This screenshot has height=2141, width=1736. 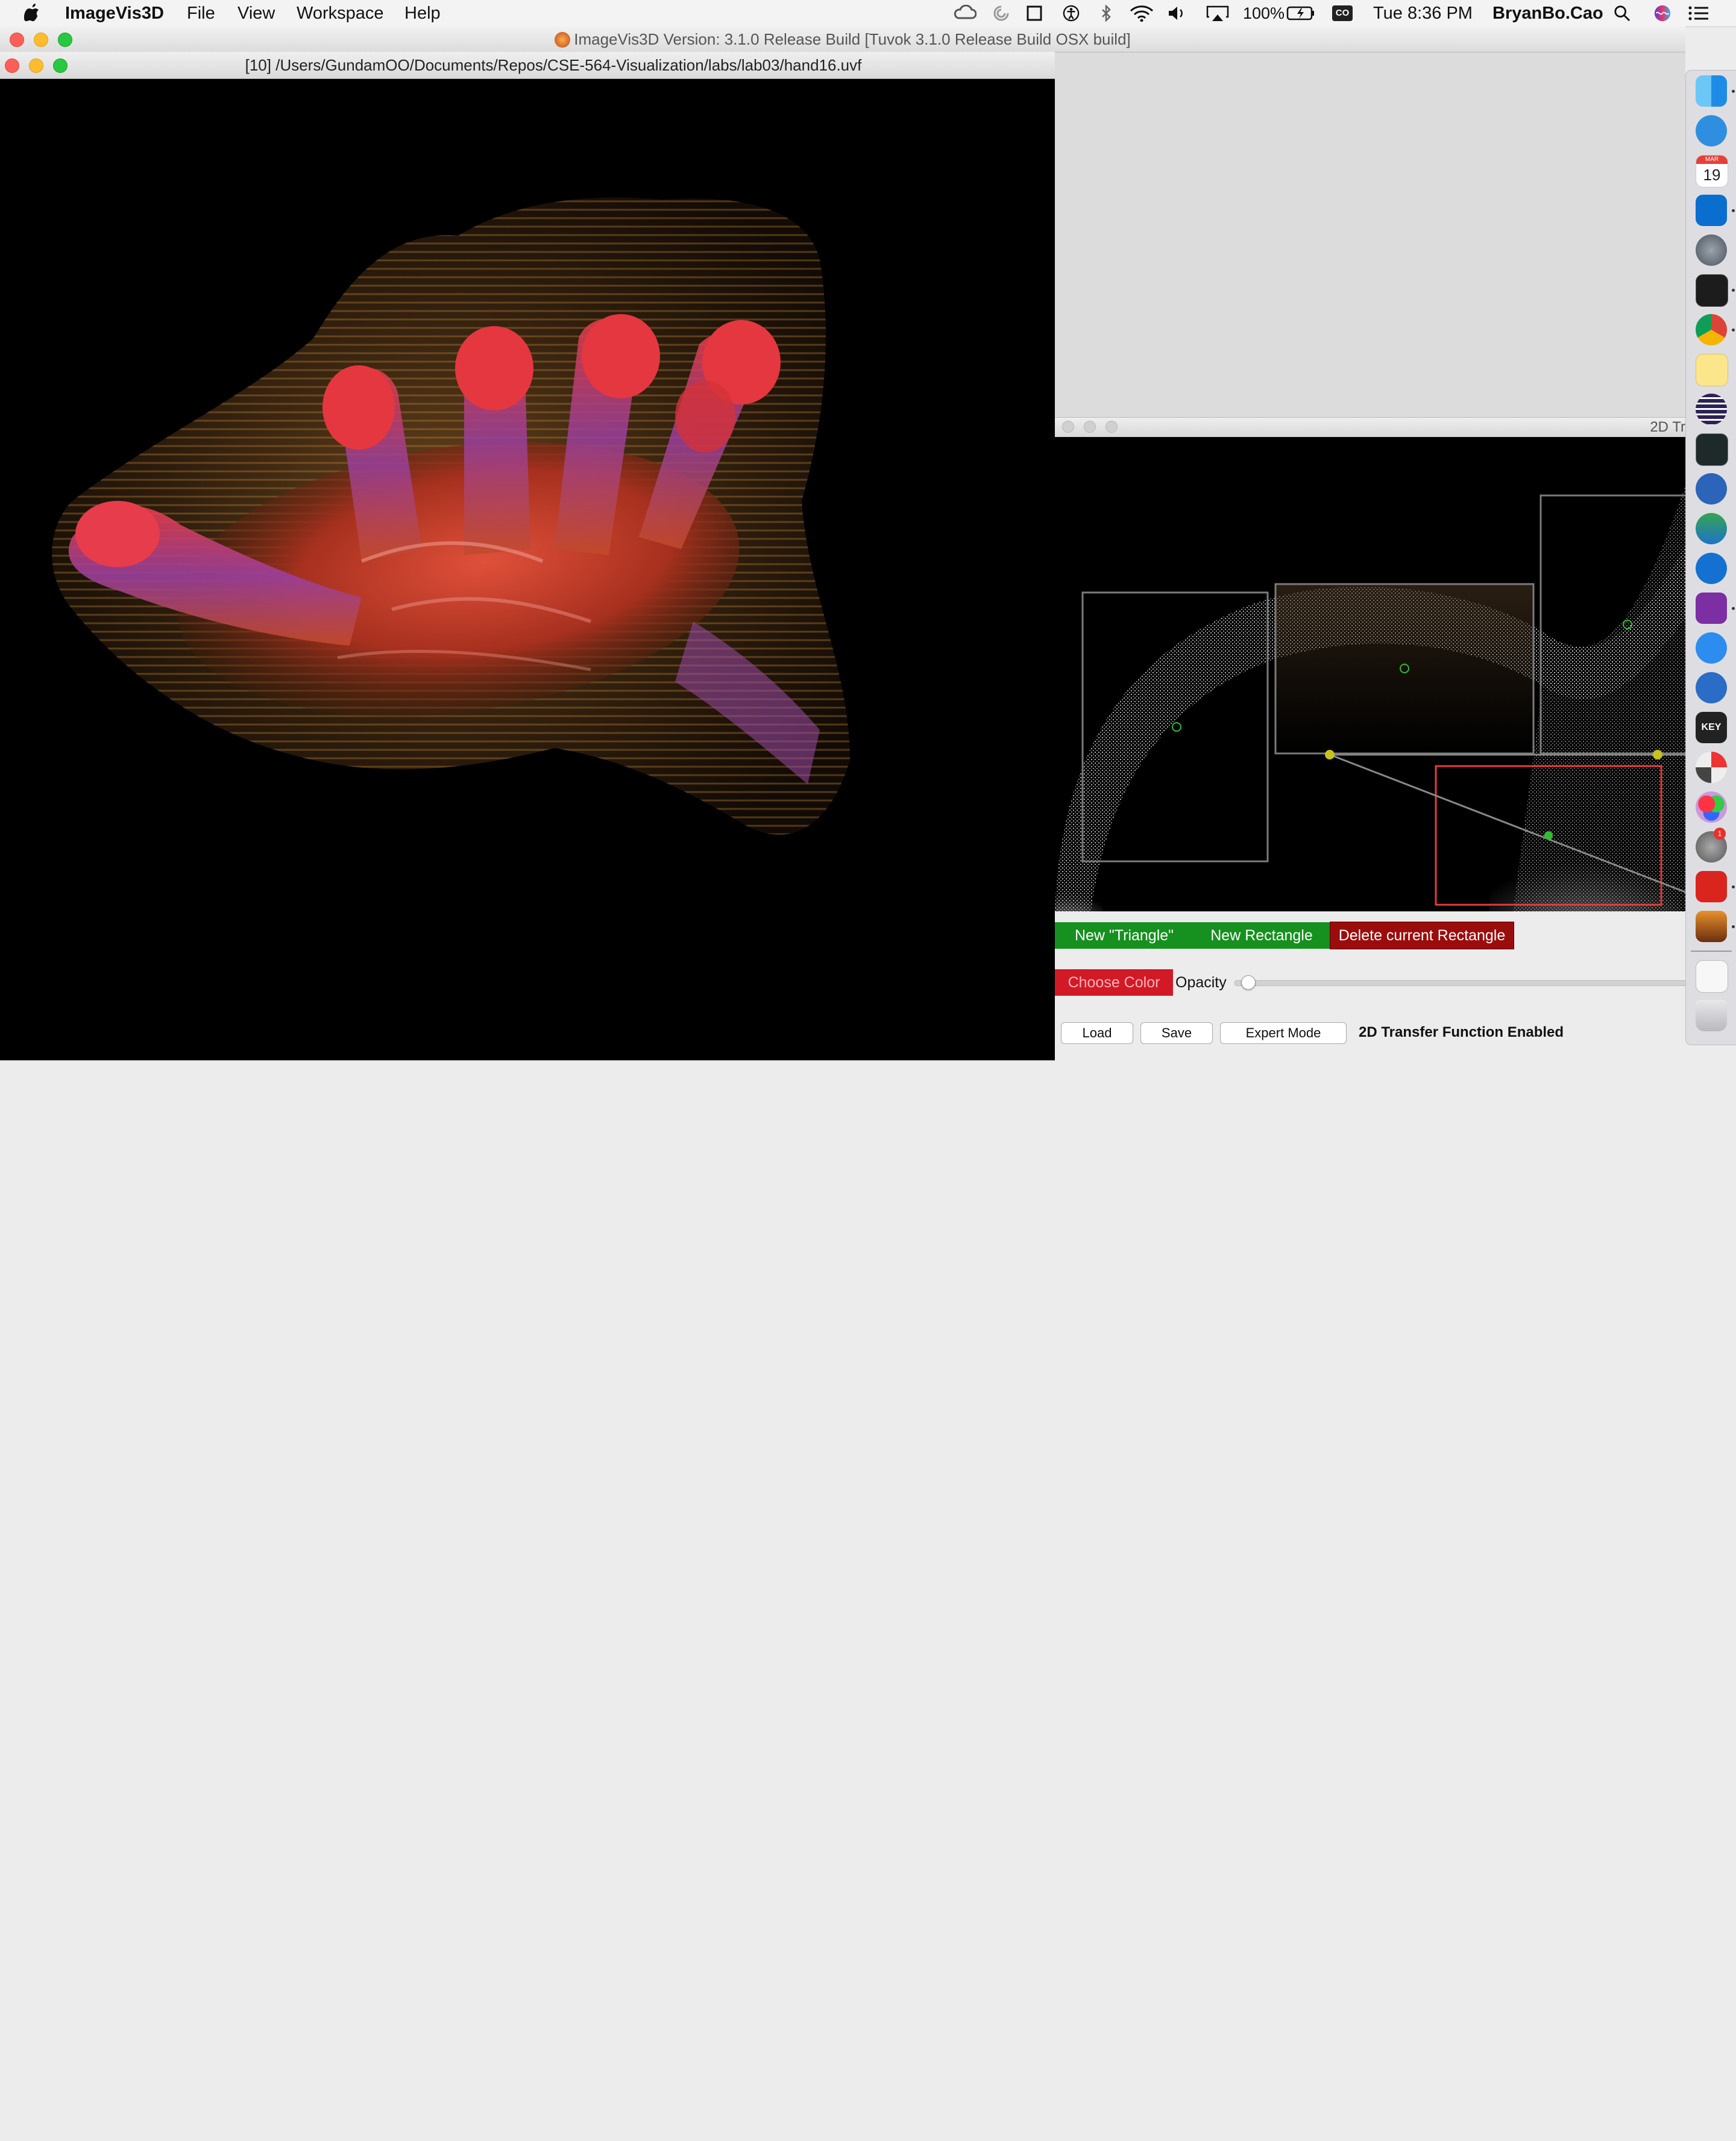 I want to click on color-wheel-icon, so click(x=1711, y=767).